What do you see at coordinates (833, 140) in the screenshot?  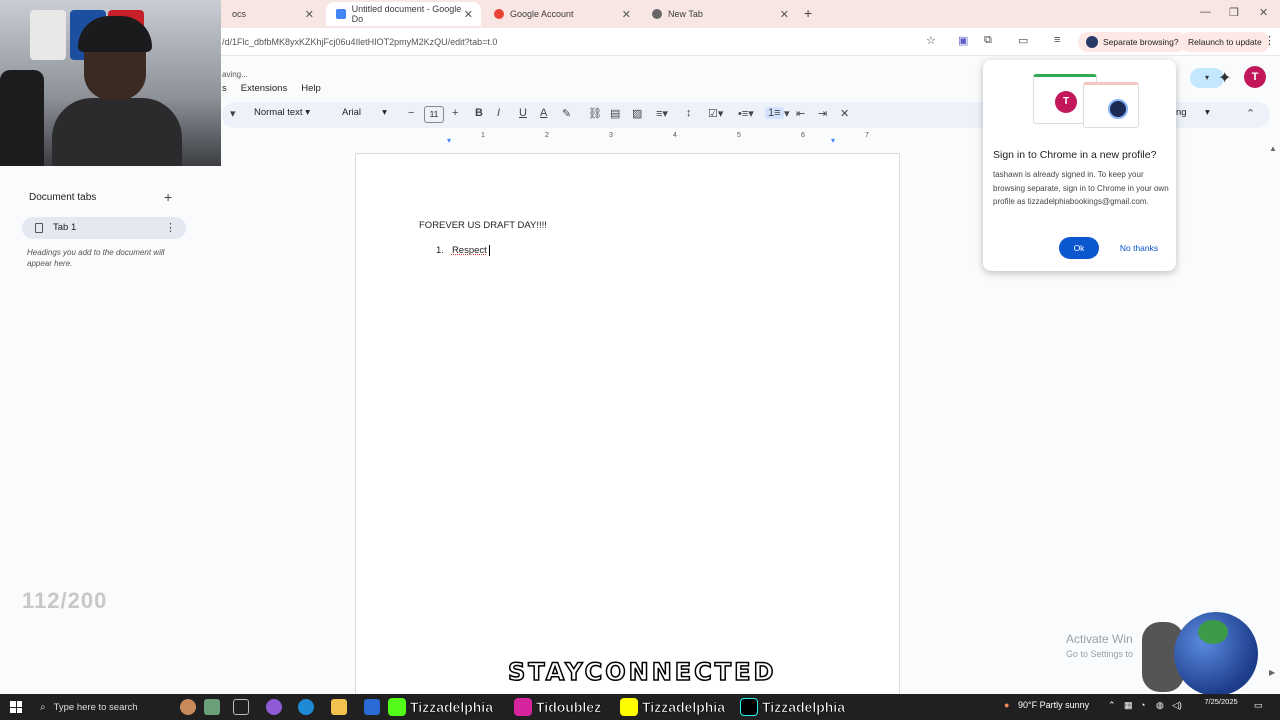 I see `right-indent-marker-icon: ▾` at bounding box center [833, 140].